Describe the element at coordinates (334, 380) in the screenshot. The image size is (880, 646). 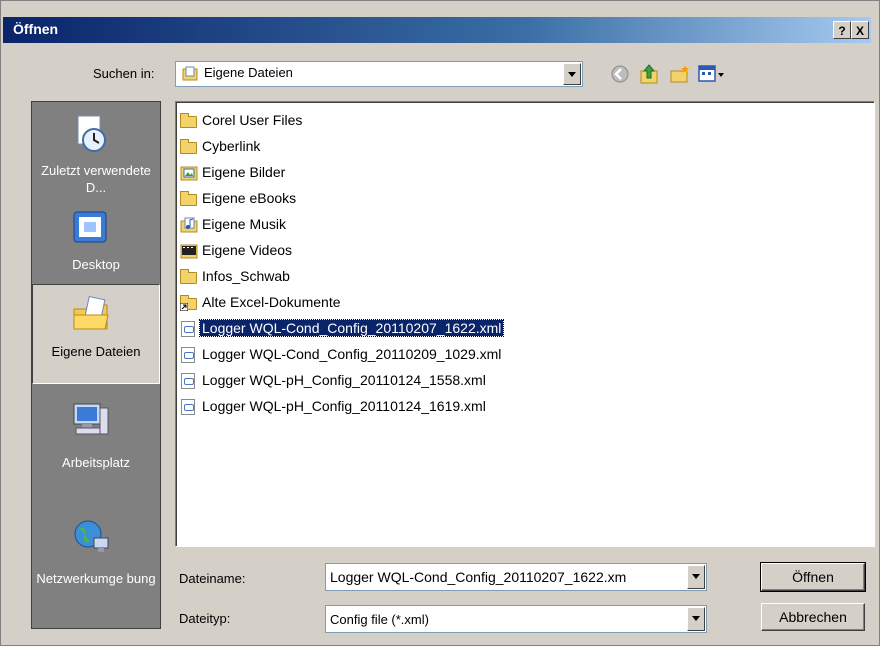
I see `list-item: Logger WQL-pH_Config_20110124_1558.xml` at that location.